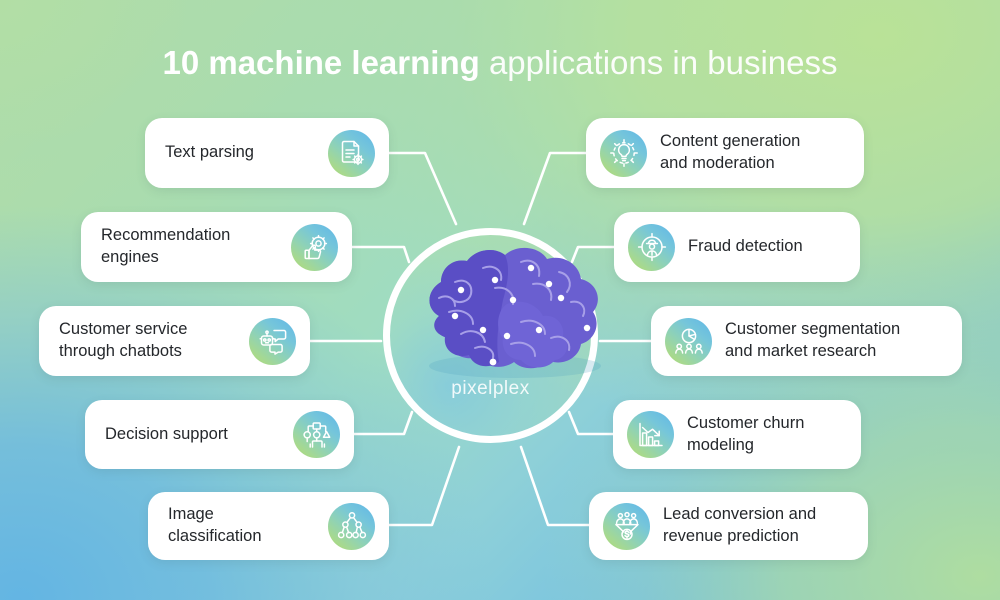 This screenshot has width=1000, height=600. I want to click on card-decision-support: Decision support, so click(219, 434).